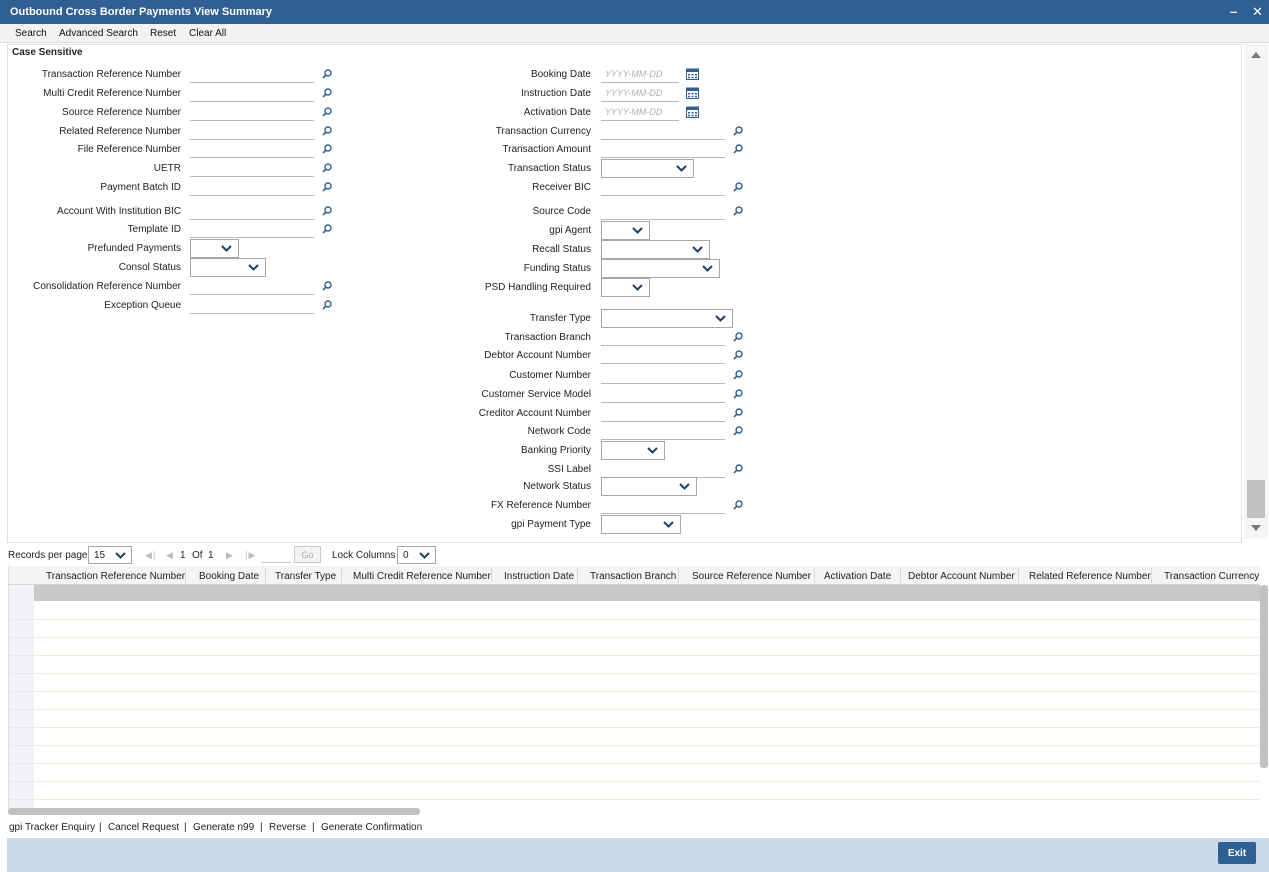  Describe the element at coordinates (169, 555) in the screenshot. I see `prev-page-icon: ◀` at that location.